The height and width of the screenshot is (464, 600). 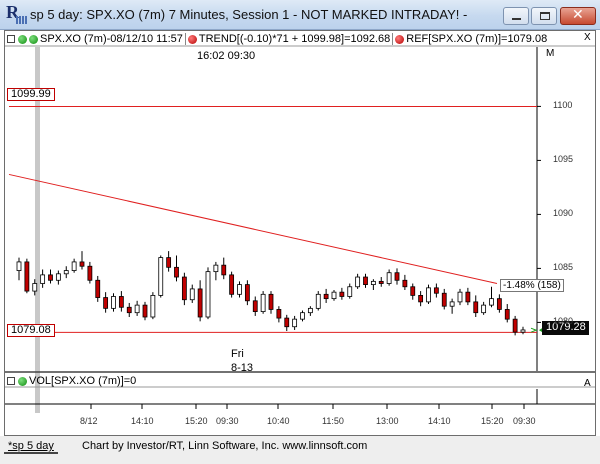 I want to click on ref-line-lower-label: 1079.08, so click(x=31, y=330).